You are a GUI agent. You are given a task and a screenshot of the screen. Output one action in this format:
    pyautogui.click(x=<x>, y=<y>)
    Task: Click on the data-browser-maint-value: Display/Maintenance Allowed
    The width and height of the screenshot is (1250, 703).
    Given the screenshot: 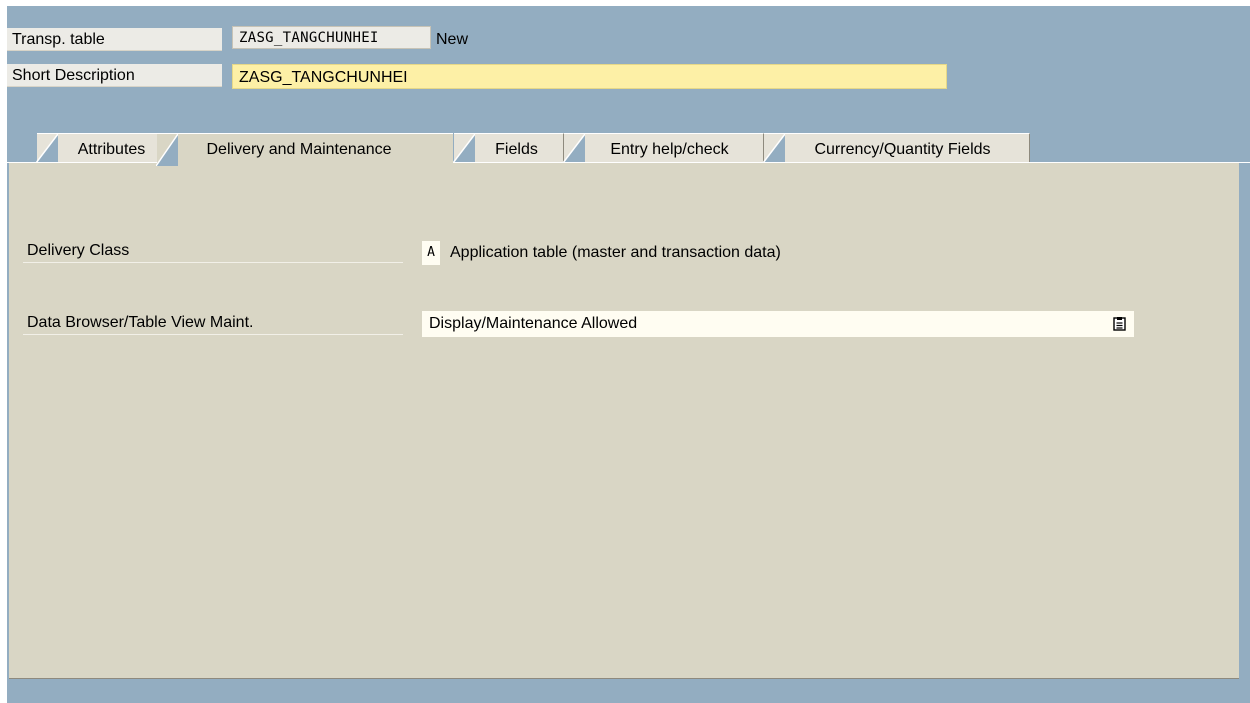 What is the action you would take?
    pyautogui.click(x=533, y=323)
    